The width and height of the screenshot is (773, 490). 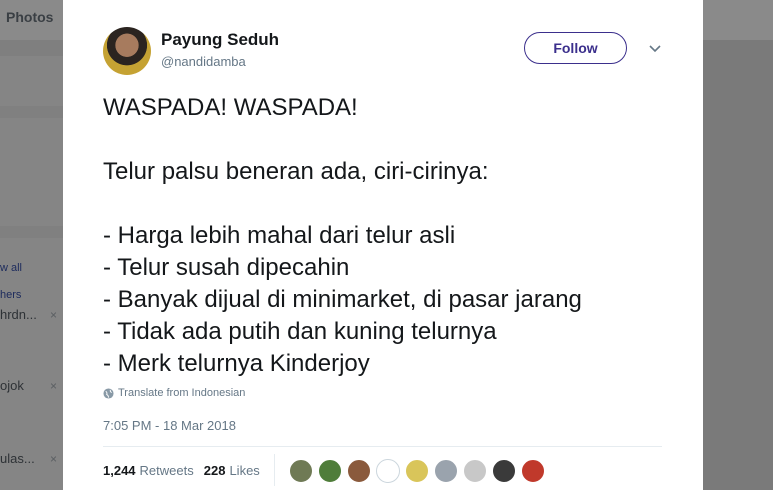 I want to click on tweet-timestamp: 7:05 PM - 18 Mar 2018, so click(x=169, y=425).